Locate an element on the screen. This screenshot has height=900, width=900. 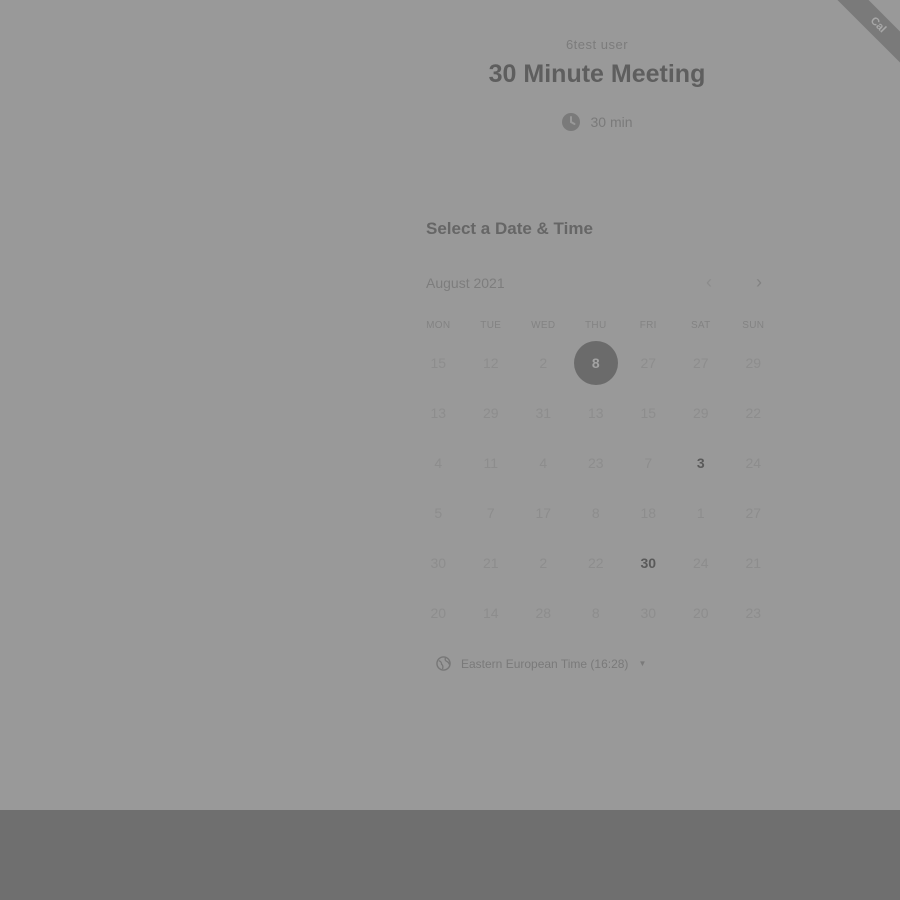
calendar-day: 17 is located at coordinates (543, 513).